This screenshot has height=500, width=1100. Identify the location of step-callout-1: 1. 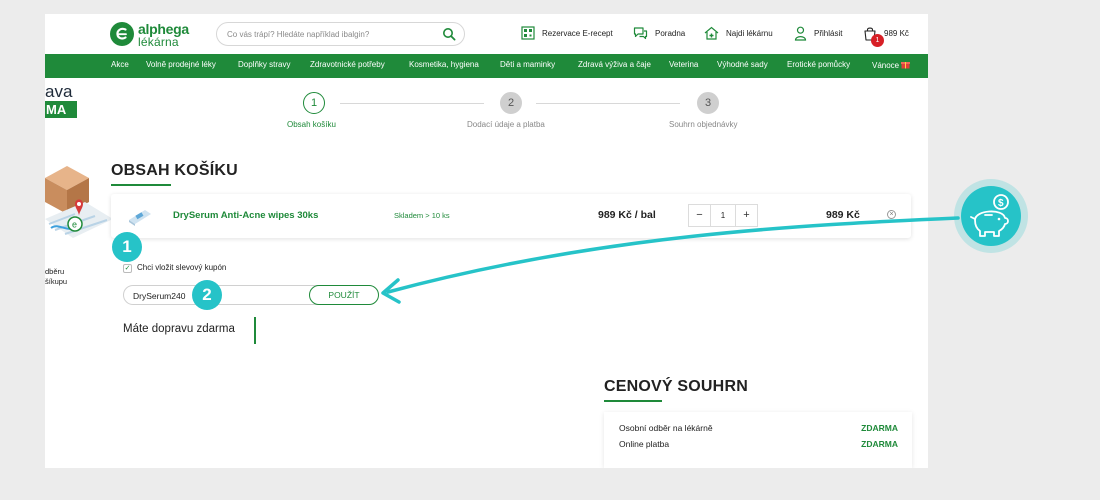
(127, 247).